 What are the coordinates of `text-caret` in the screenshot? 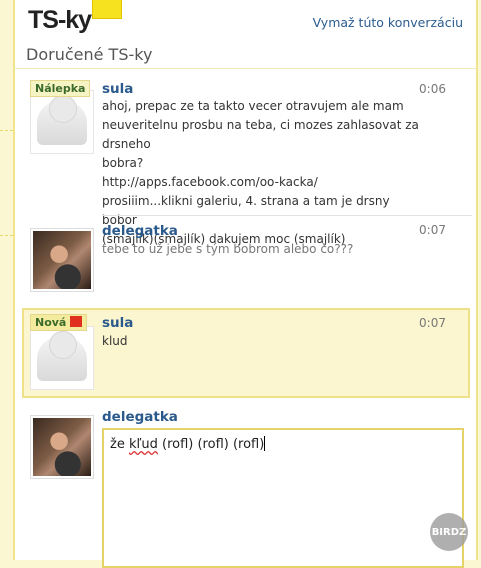 It's located at (265, 443).